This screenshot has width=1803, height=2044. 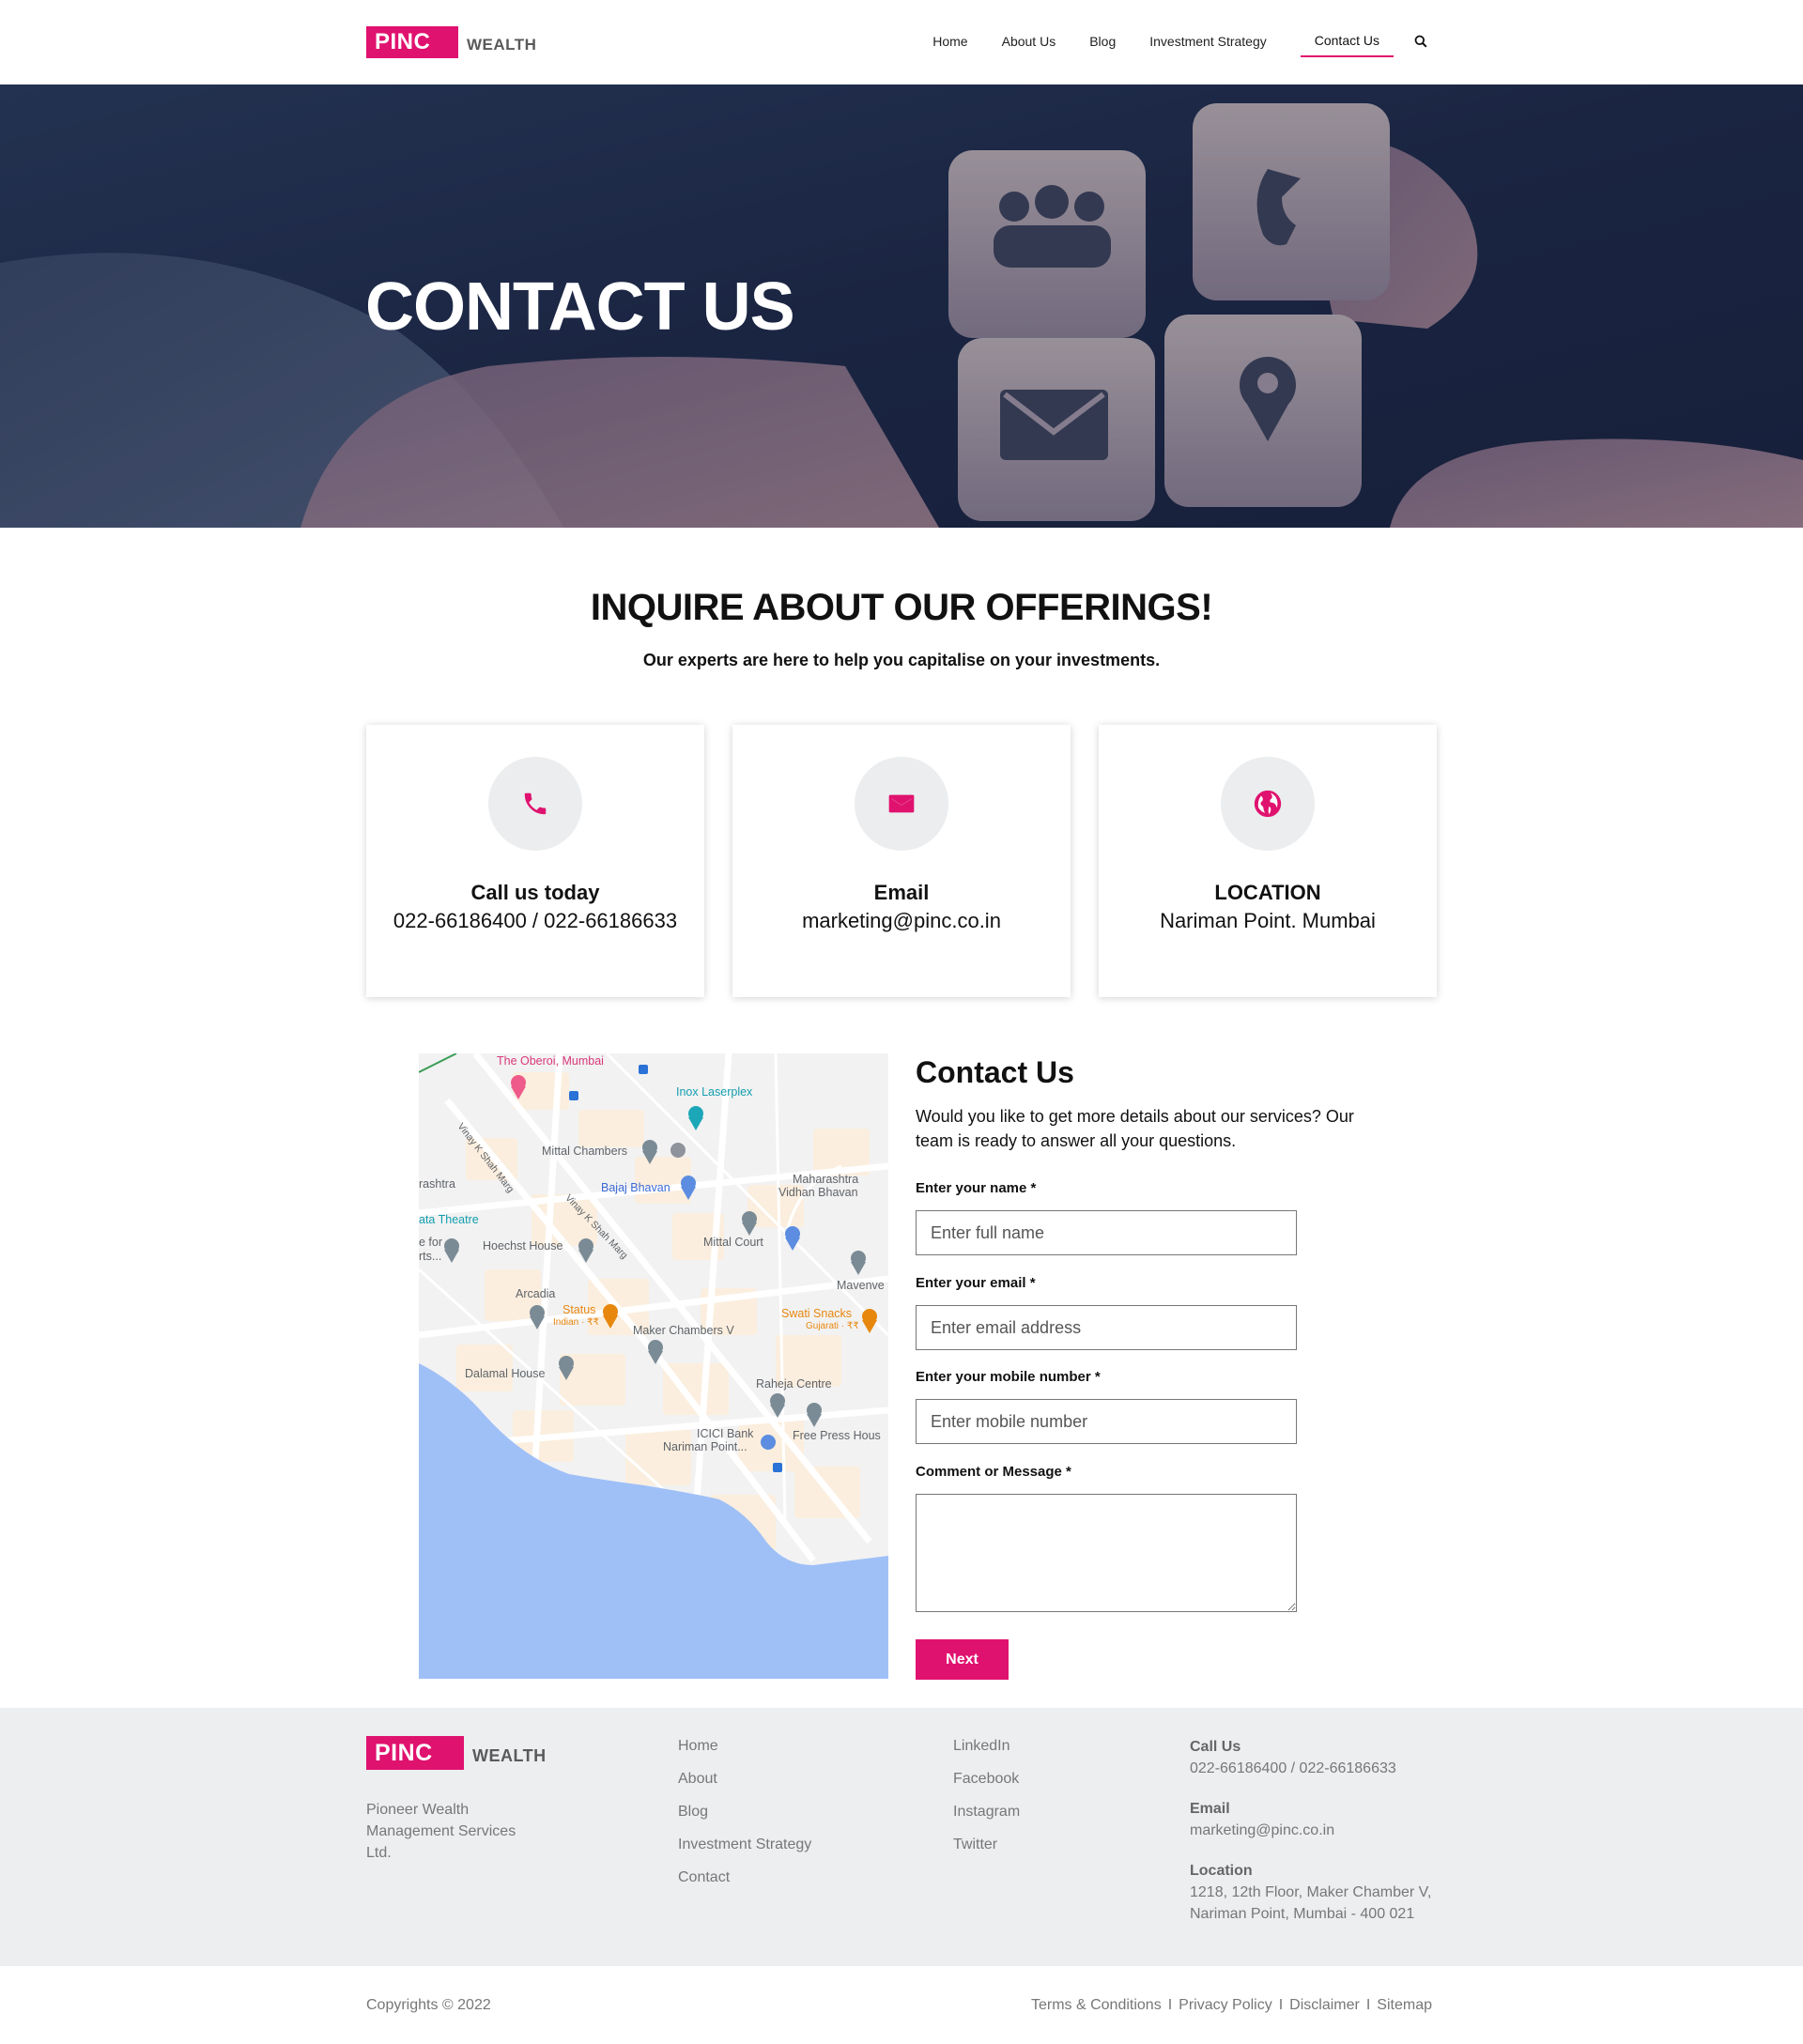 What do you see at coordinates (1302, 1914) in the screenshot?
I see `location-line-2: Nariman Point, Mumbai - 400 021` at bounding box center [1302, 1914].